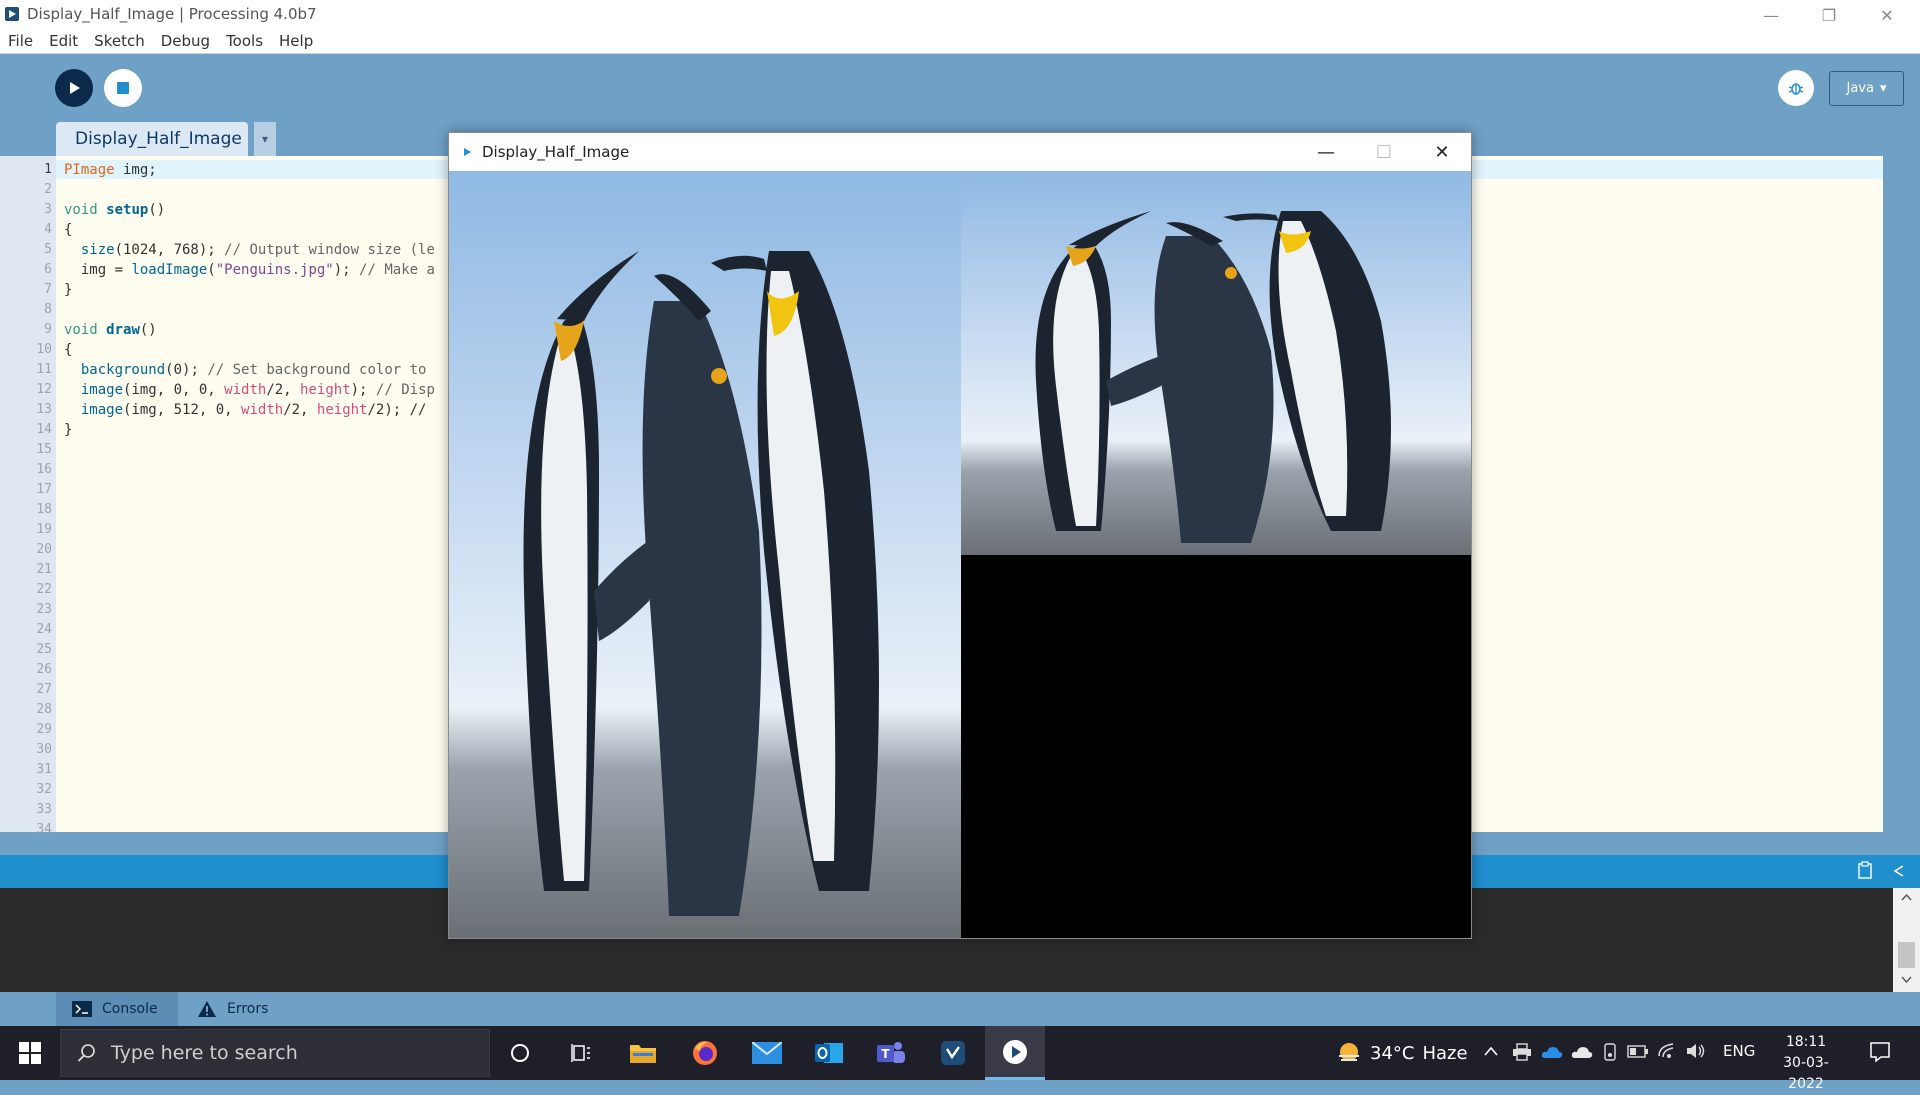 This screenshot has width=1920, height=1095. I want to click on system-clock: 18:11 30-03-2022, so click(1806, 1063).